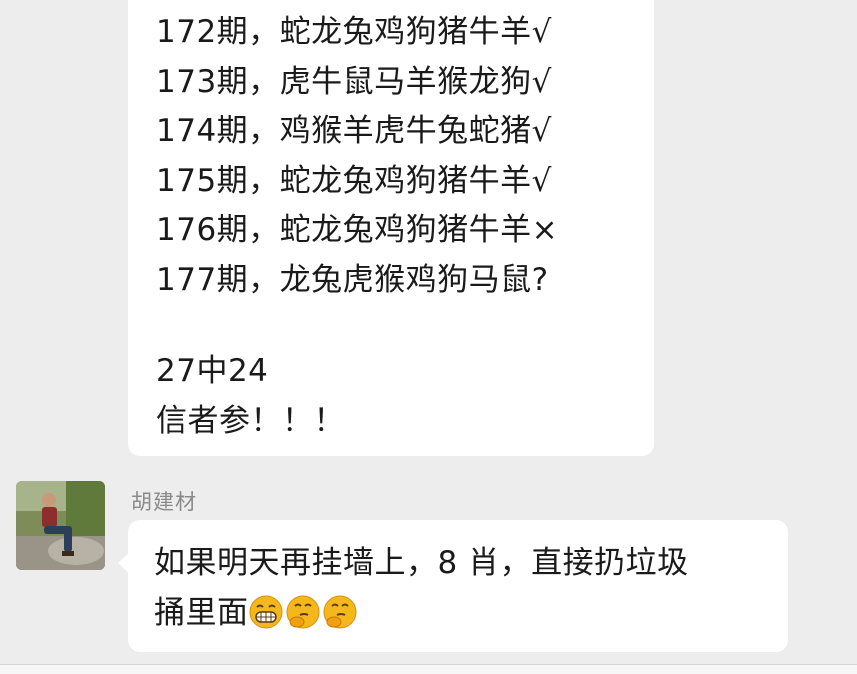 This screenshot has width=857, height=674. Describe the element at coordinates (250, 420) in the screenshot. I see `message-line: 信者参！！！` at that location.